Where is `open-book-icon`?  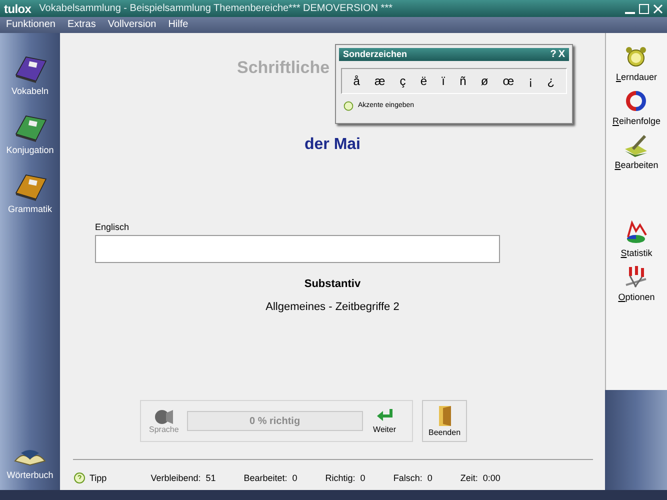
open-book-icon is located at coordinates (30, 457).